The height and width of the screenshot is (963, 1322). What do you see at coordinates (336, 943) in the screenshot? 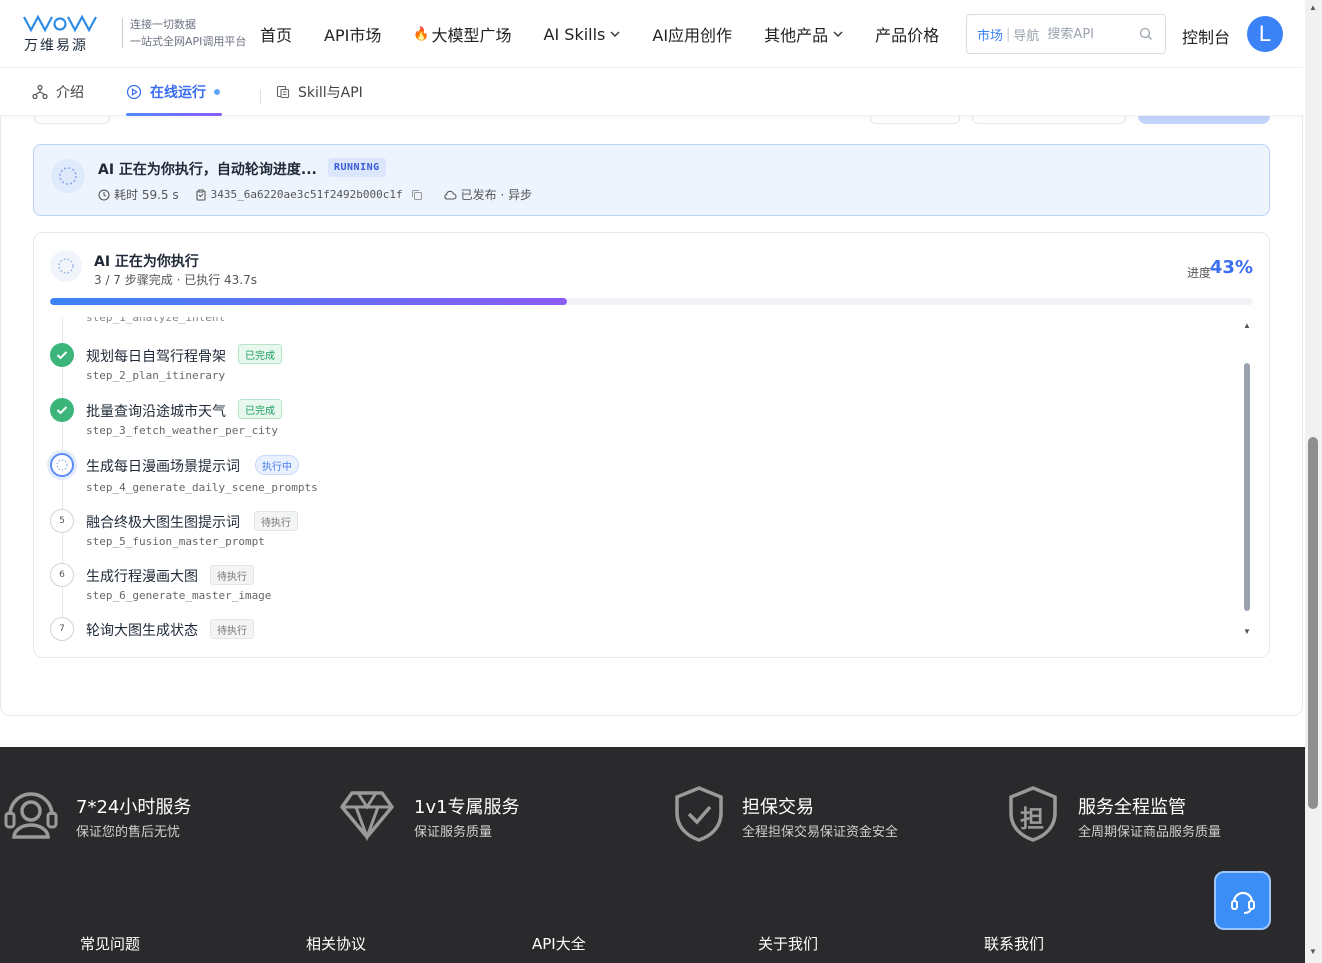
I see `footer-link-agreements: 相关协议` at bounding box center [336, 943].